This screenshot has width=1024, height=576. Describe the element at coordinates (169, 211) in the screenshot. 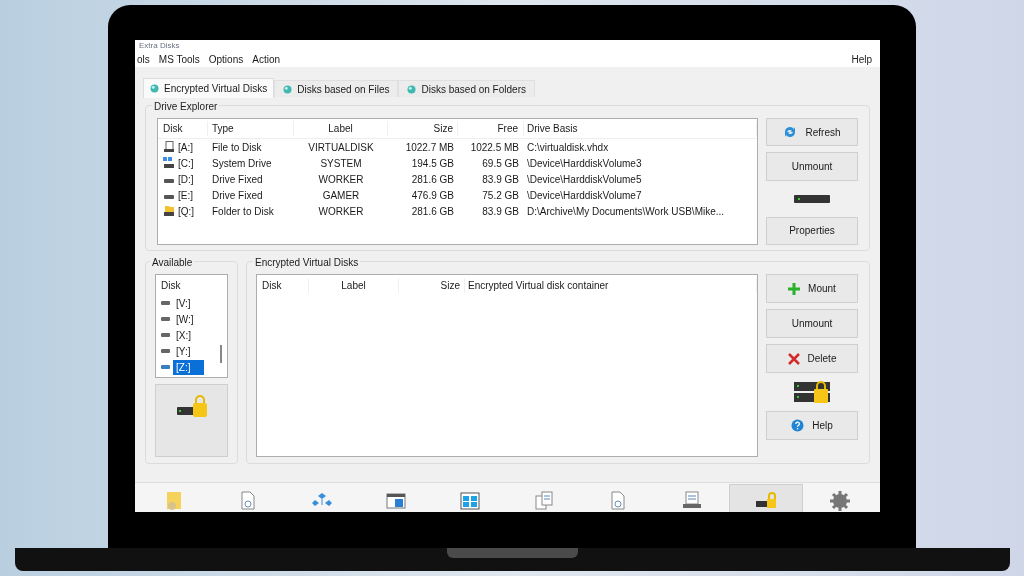

I see `folder-drive-icon` at that location.